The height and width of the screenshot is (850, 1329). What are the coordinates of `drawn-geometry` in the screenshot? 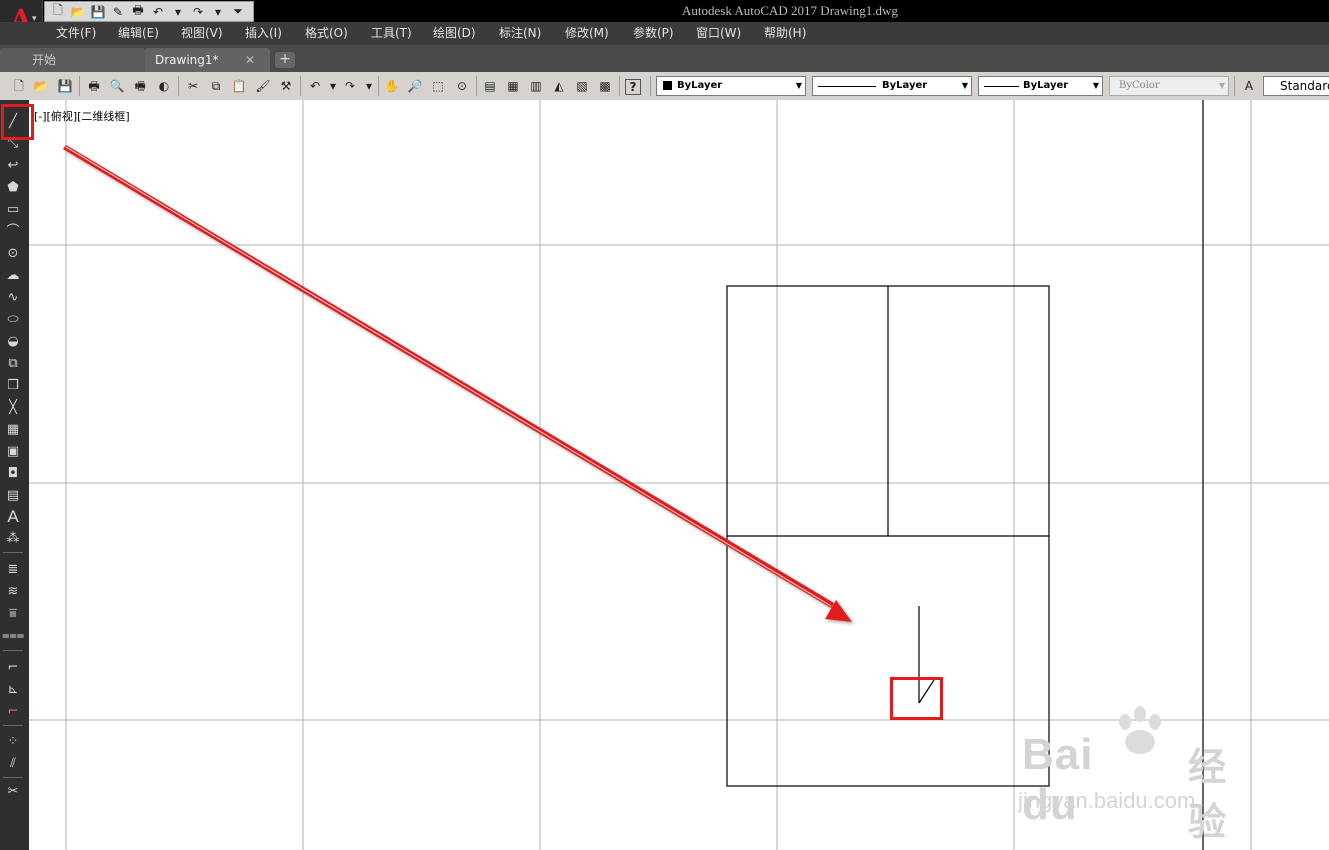 It's located at (888, 536).